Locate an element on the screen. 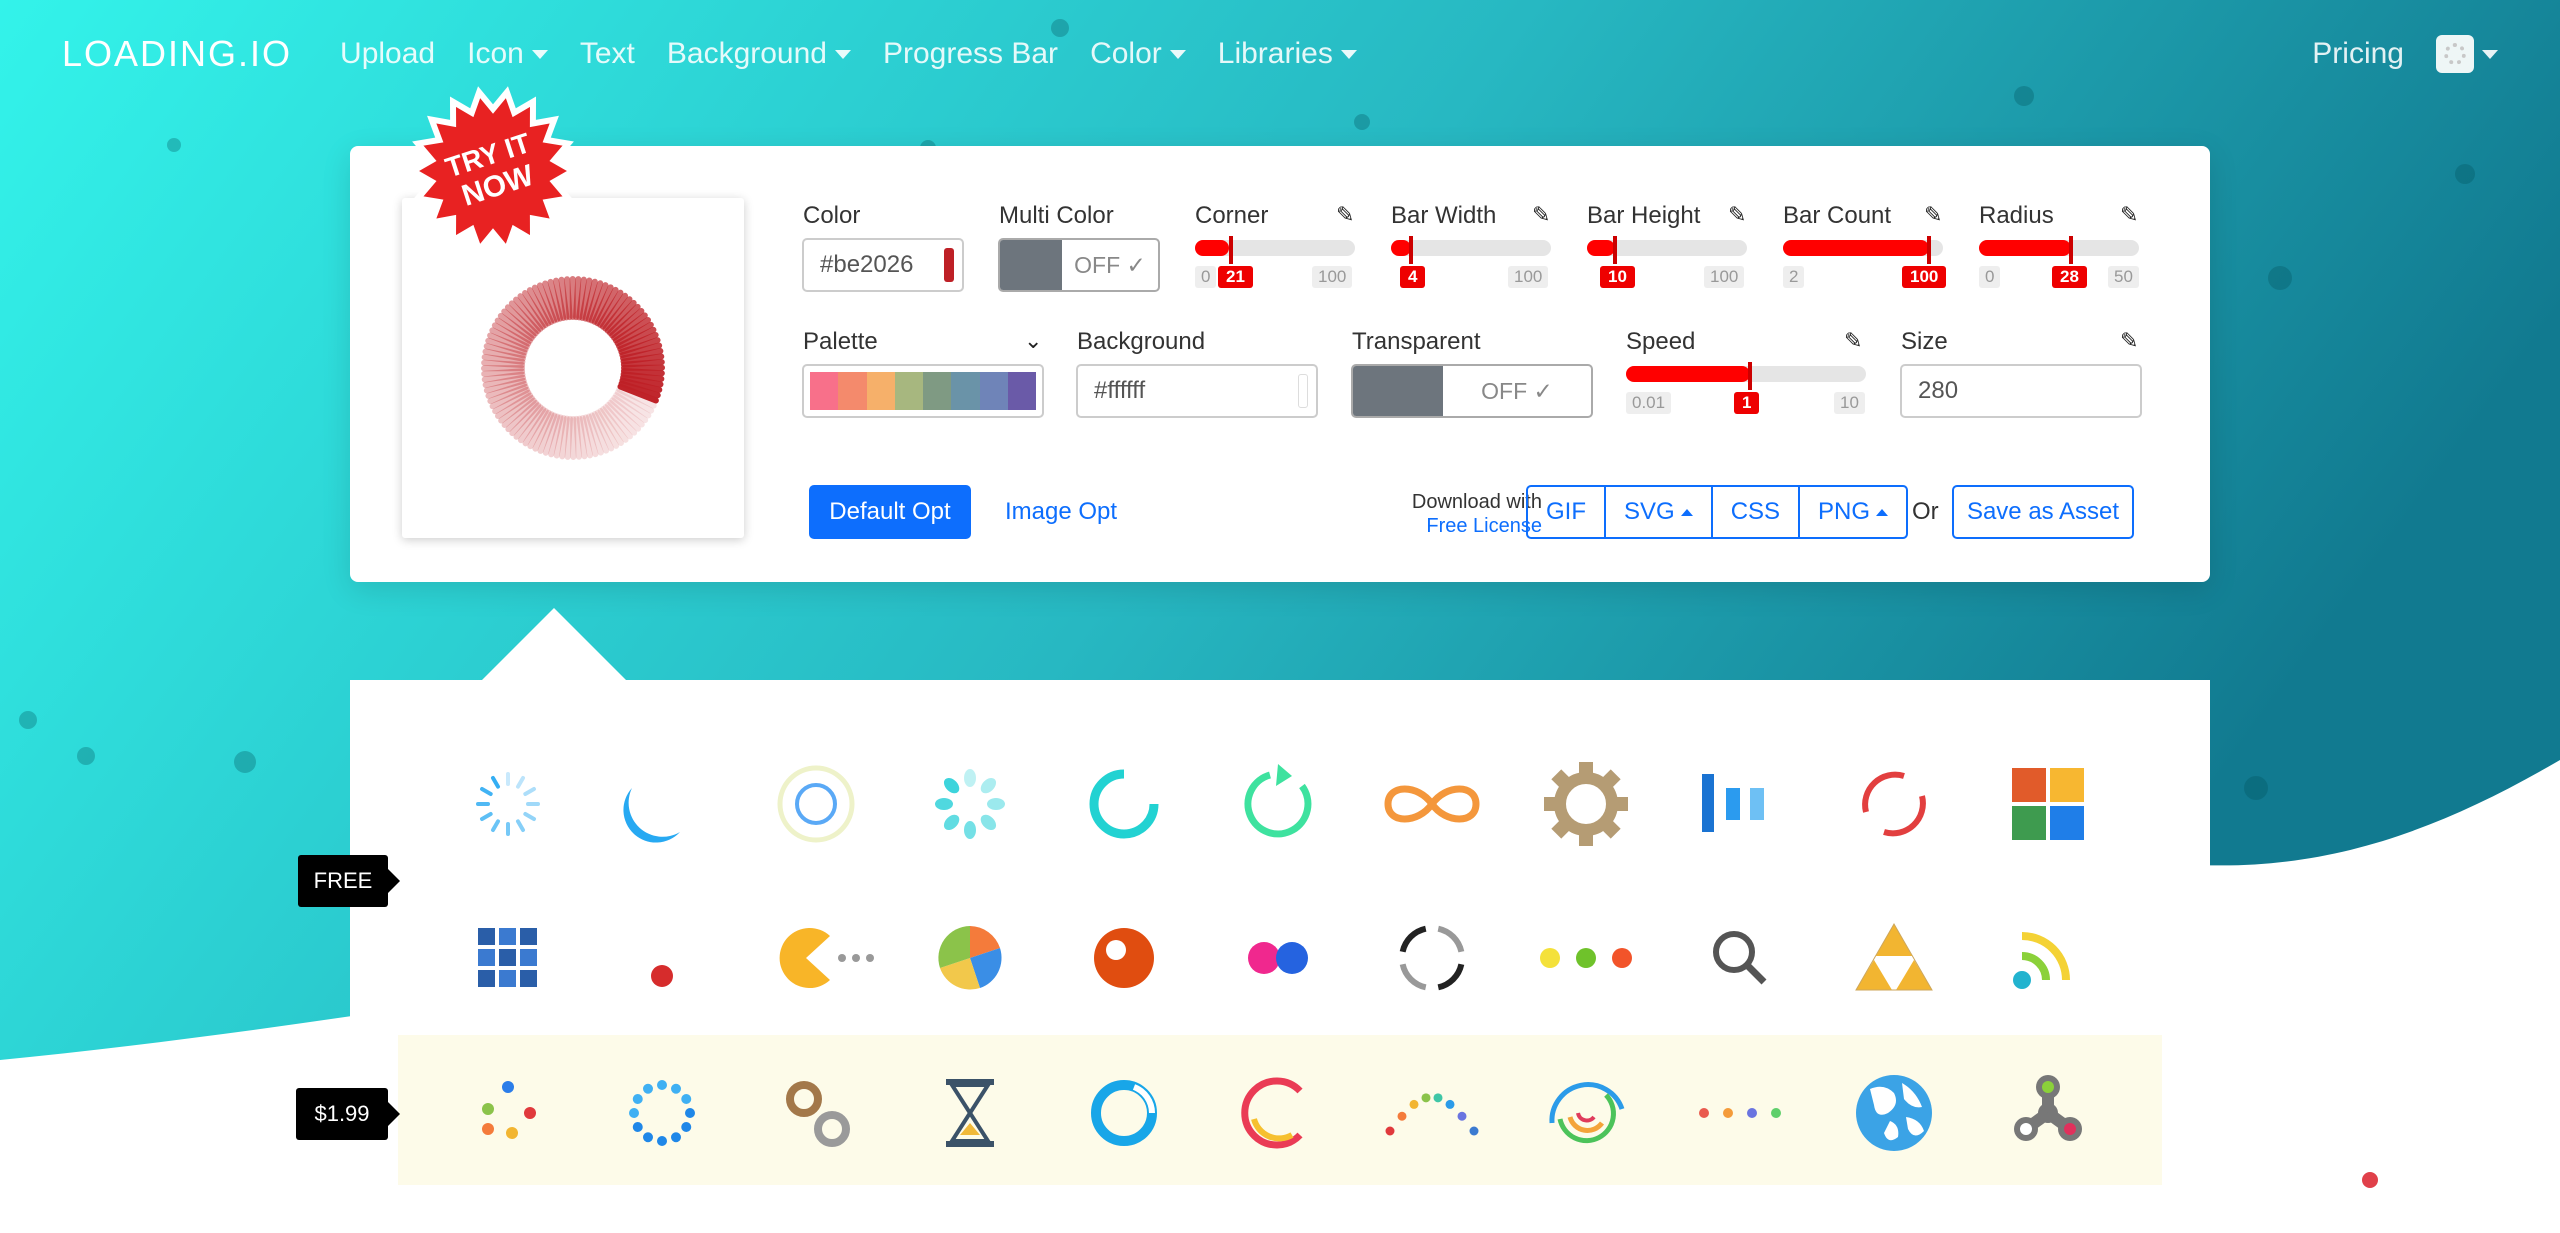 The image size is (2560, 1233). download-svg-button: SVG is located at coordinates (1659, 512).